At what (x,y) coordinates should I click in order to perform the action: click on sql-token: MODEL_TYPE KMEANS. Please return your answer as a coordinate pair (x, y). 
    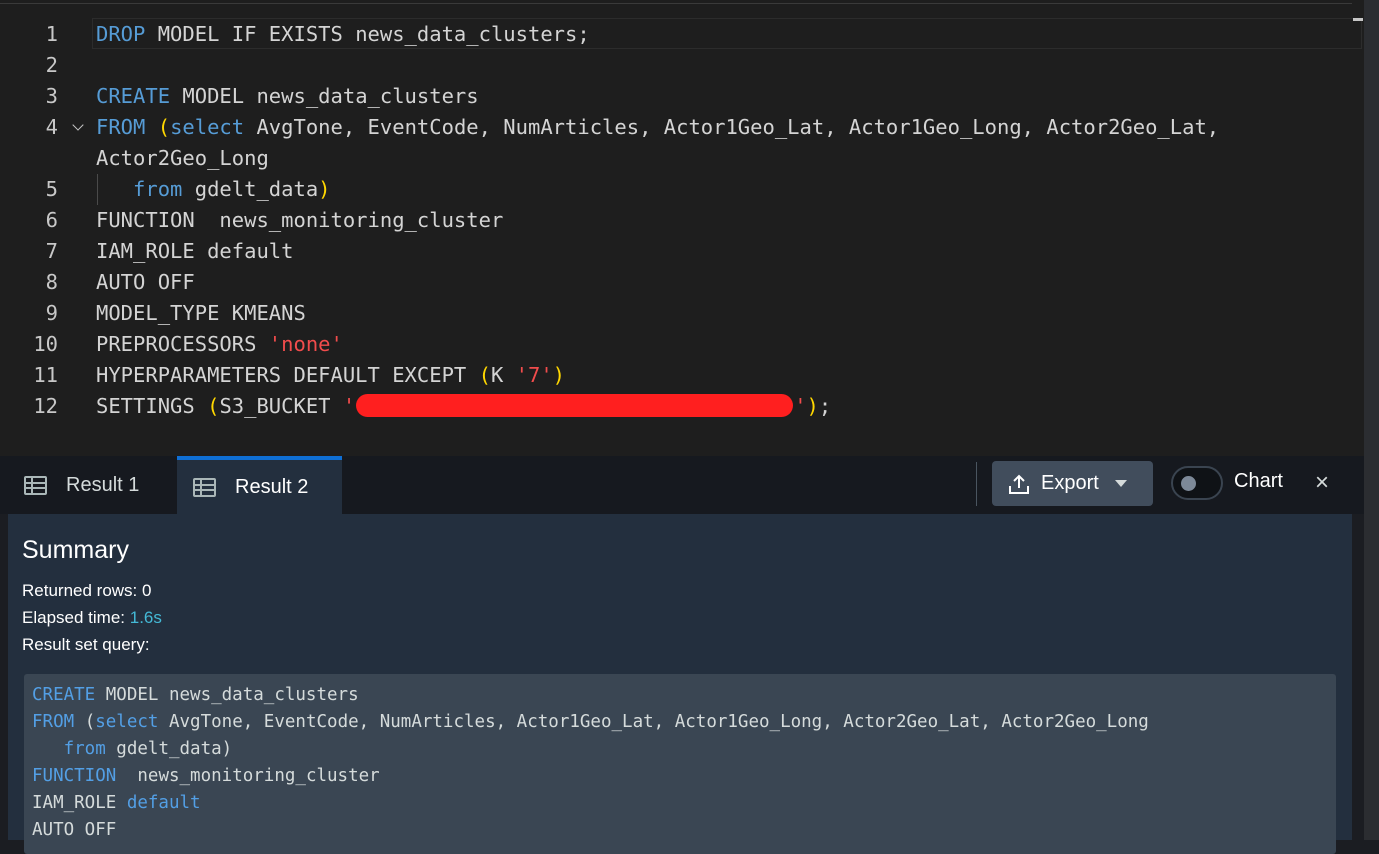
    Looking at the image, I should click on (201, 313).